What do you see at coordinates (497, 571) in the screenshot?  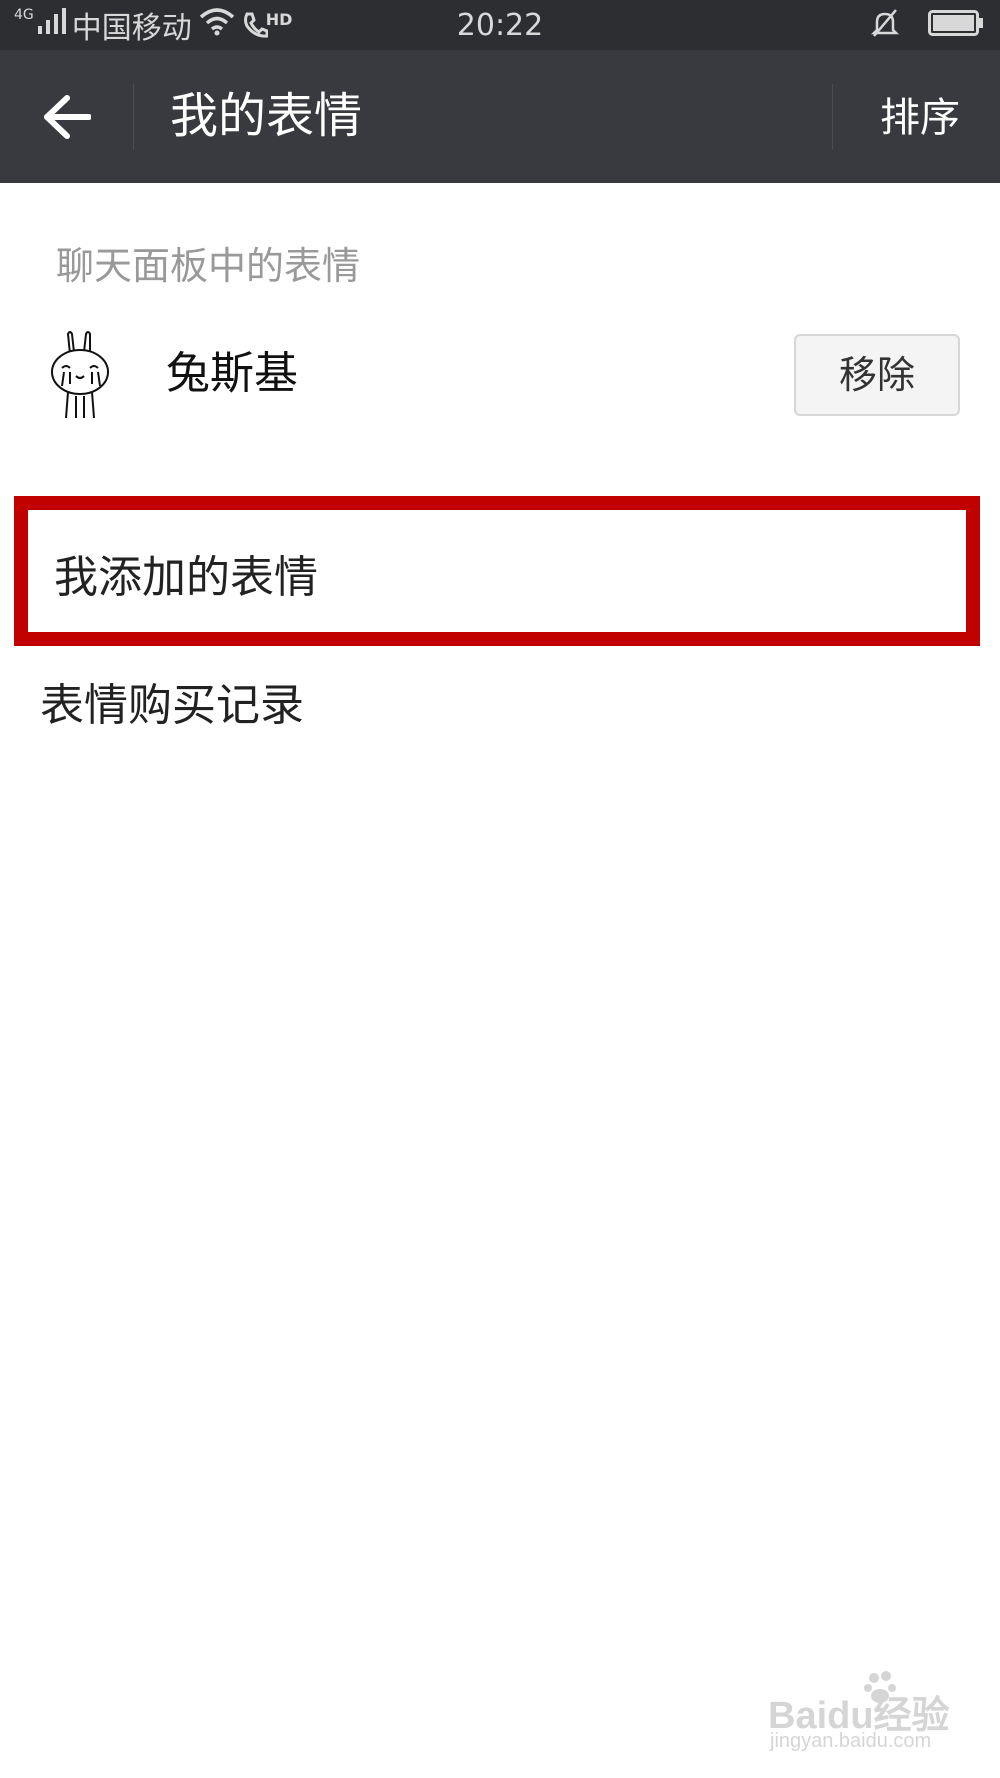 I see `menu-item-my-added-stickers: 我添加的表情` at bounding box center [497, 571].